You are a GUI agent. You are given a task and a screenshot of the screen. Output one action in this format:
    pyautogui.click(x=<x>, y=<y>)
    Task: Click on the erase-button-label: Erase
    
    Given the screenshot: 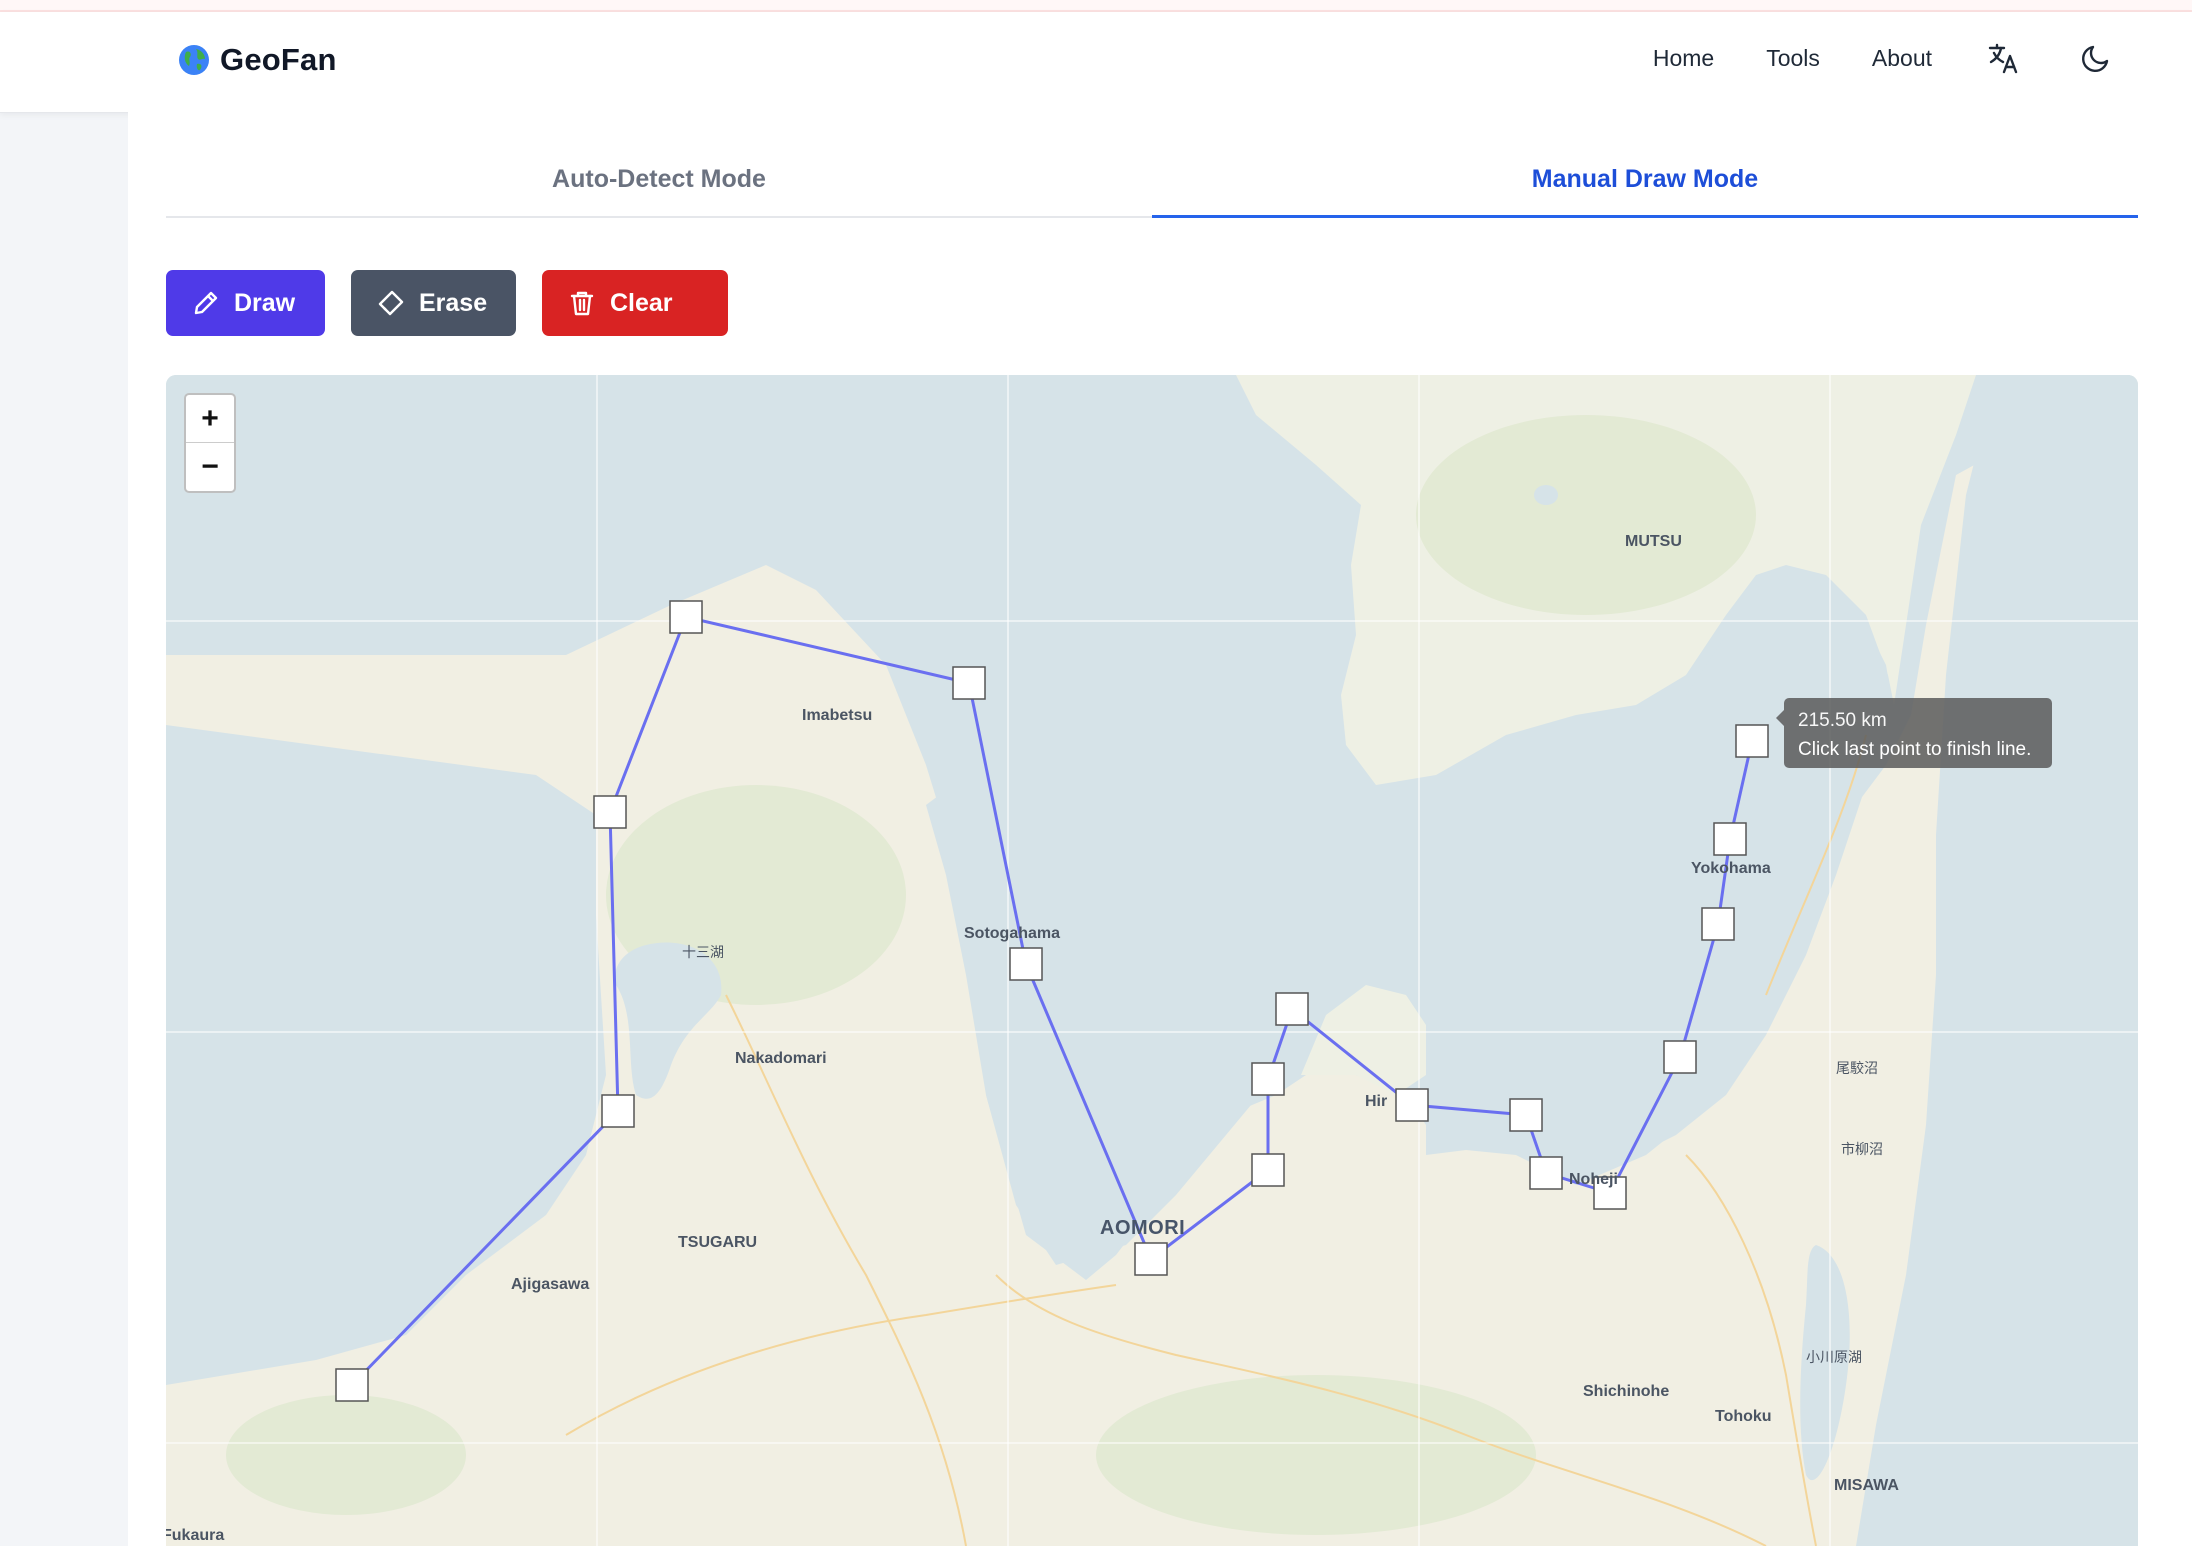 What is the action you would take?
    pyautogui.click(x=453, y=302)
    